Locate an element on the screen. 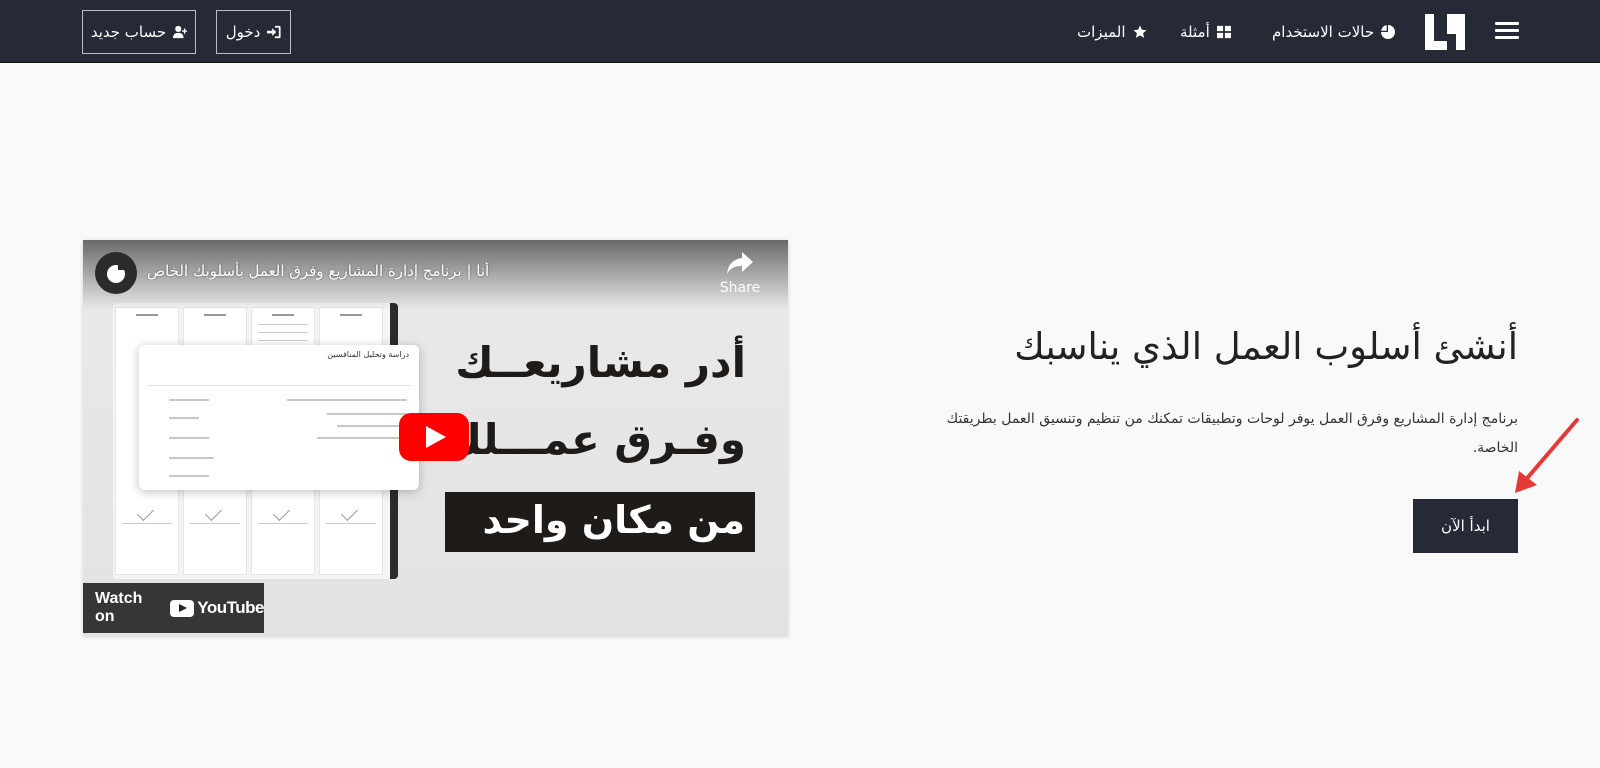 This screenshot has width=1600, height=768. sign-in-icon is located at coordinates (274, 32).